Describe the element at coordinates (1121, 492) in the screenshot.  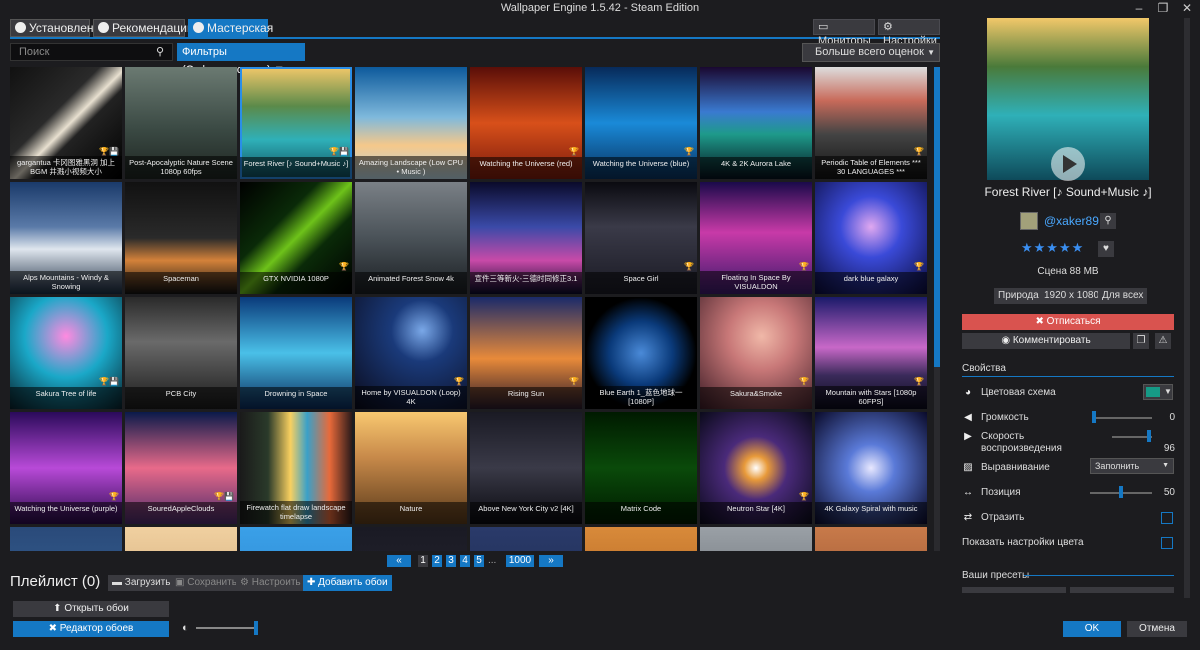
I see `position-slider-handle` at that location.